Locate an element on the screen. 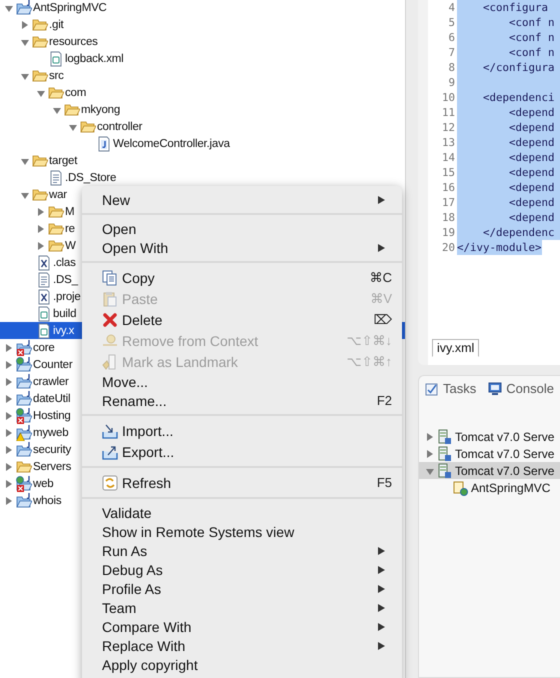  line-number: 13 is located at coordinates (448, 142).